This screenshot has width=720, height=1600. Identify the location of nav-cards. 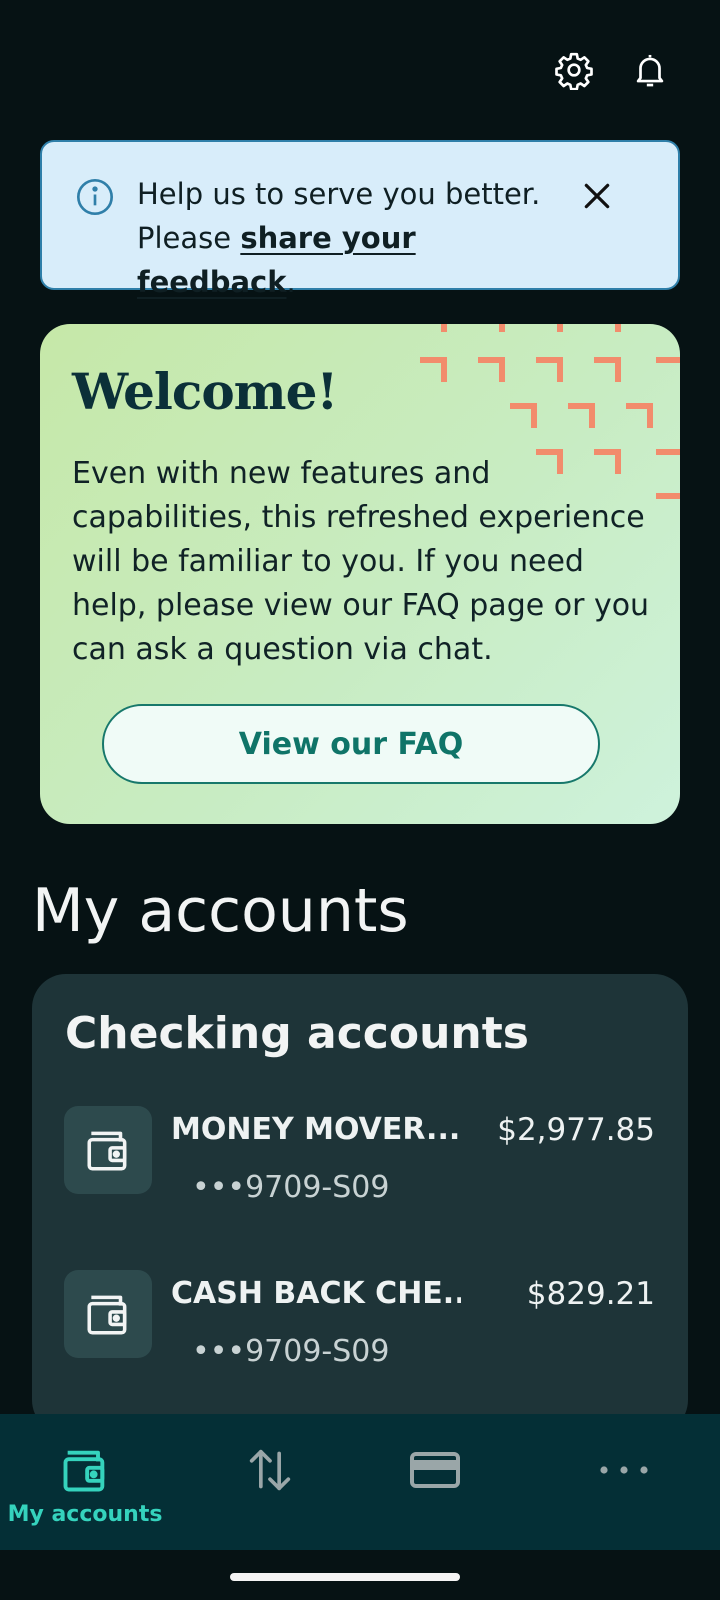
(435, 1482).